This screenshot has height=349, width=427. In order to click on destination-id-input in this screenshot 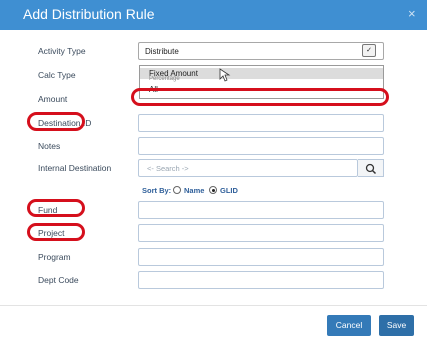, I will do `click(261, 123)`.